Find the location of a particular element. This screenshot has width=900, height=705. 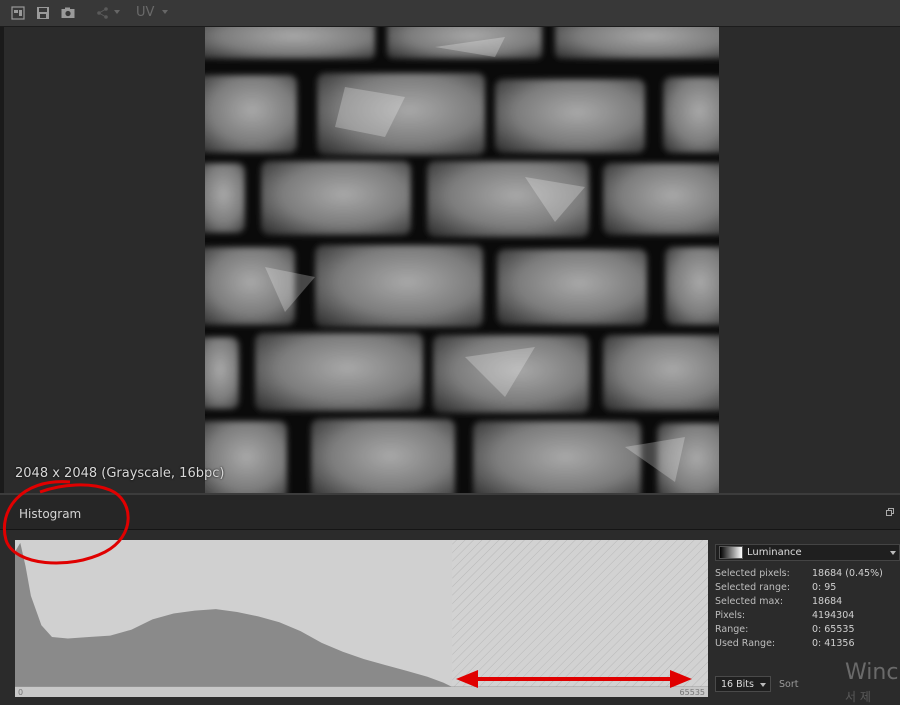

stat-row: Used Range: 0: 41356 is located at coordinates (785, 643).